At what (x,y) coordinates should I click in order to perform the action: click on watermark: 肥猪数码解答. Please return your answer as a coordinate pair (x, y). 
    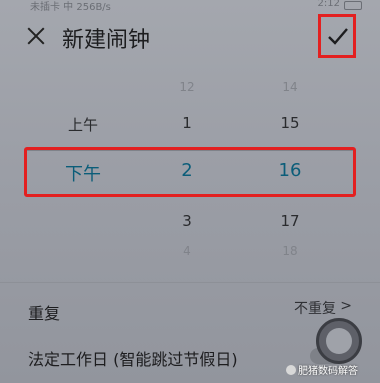
    Looking at the image, I should click on (322, 369).